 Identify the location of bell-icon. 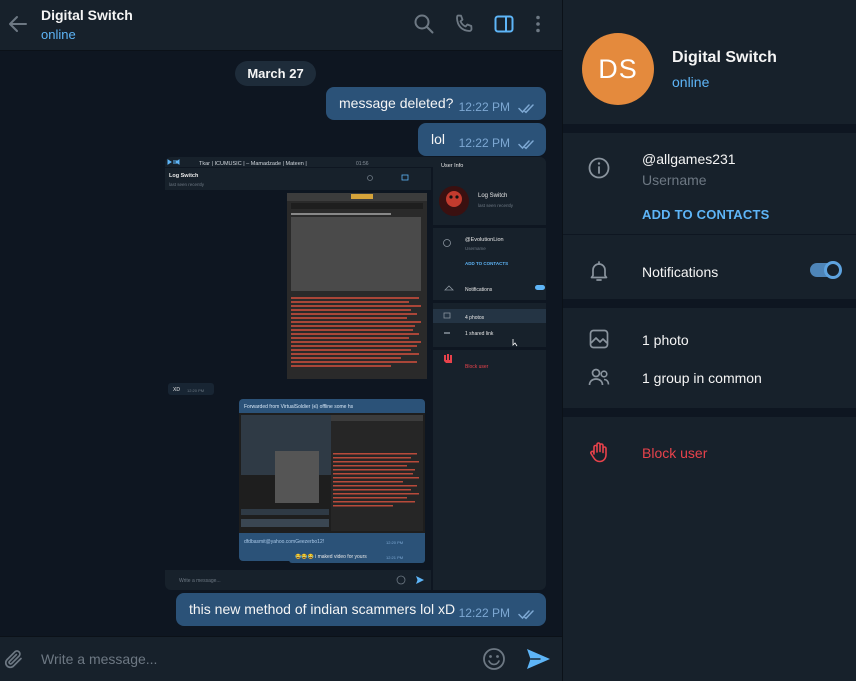
(599, 271).